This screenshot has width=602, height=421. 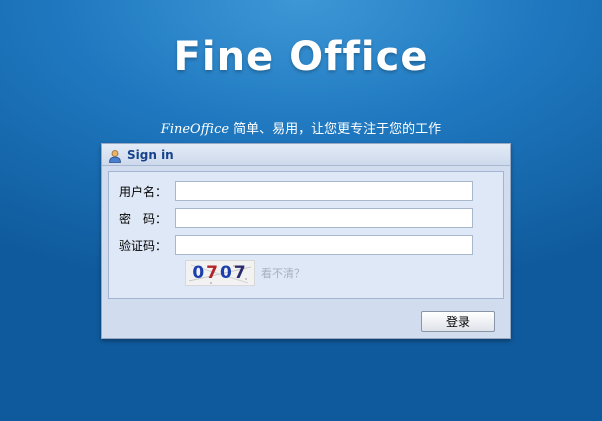 What do you see at coordinates (195, 129) in the screenshot?
I see `slogan-brand: FineOffice` at bounding box center [195, 129].